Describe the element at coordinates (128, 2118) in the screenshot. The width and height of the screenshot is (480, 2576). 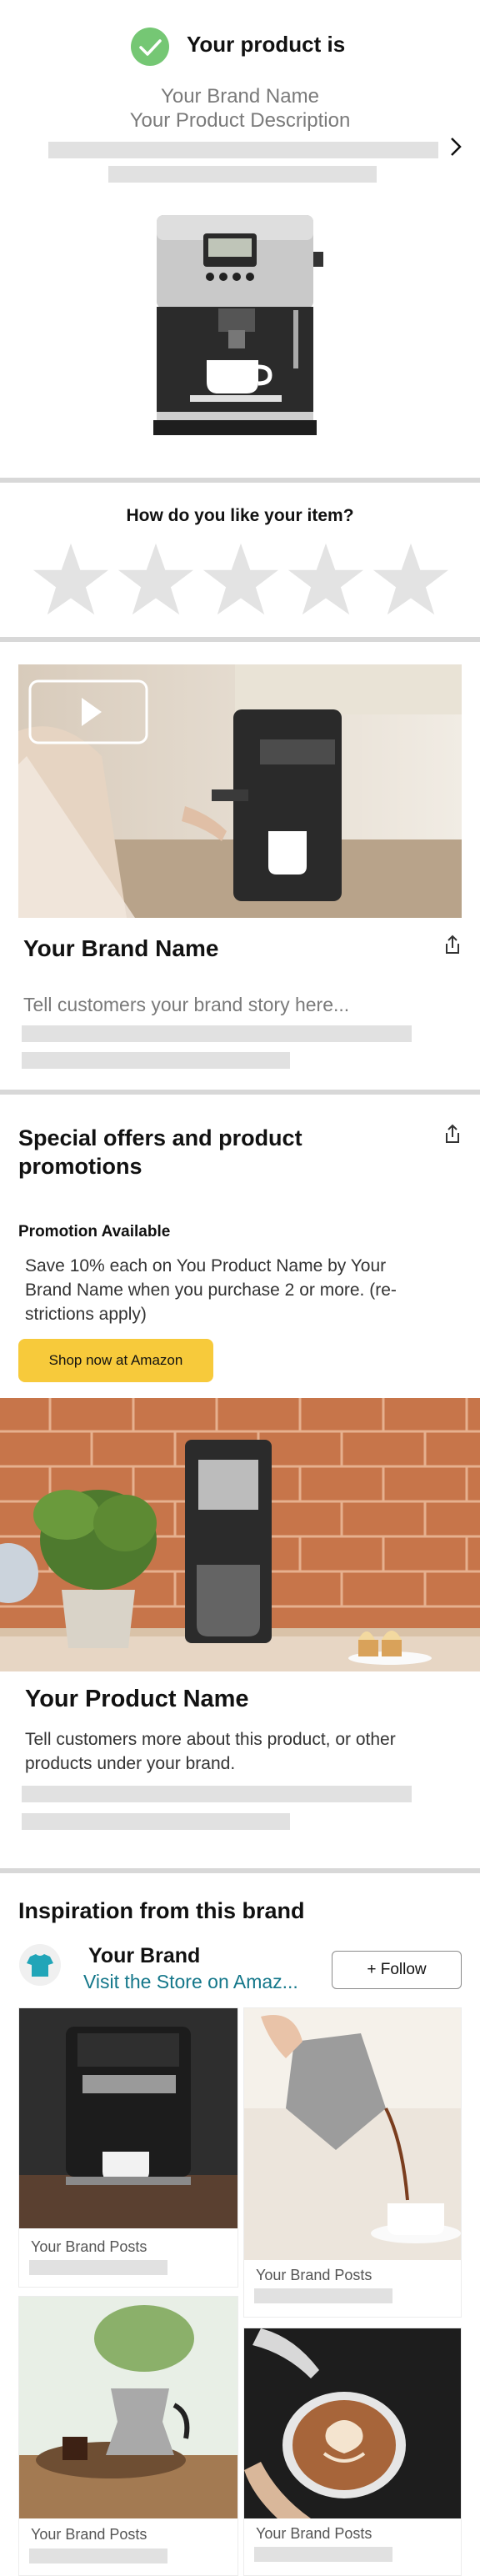
I see `post-image-espresso` at that location.